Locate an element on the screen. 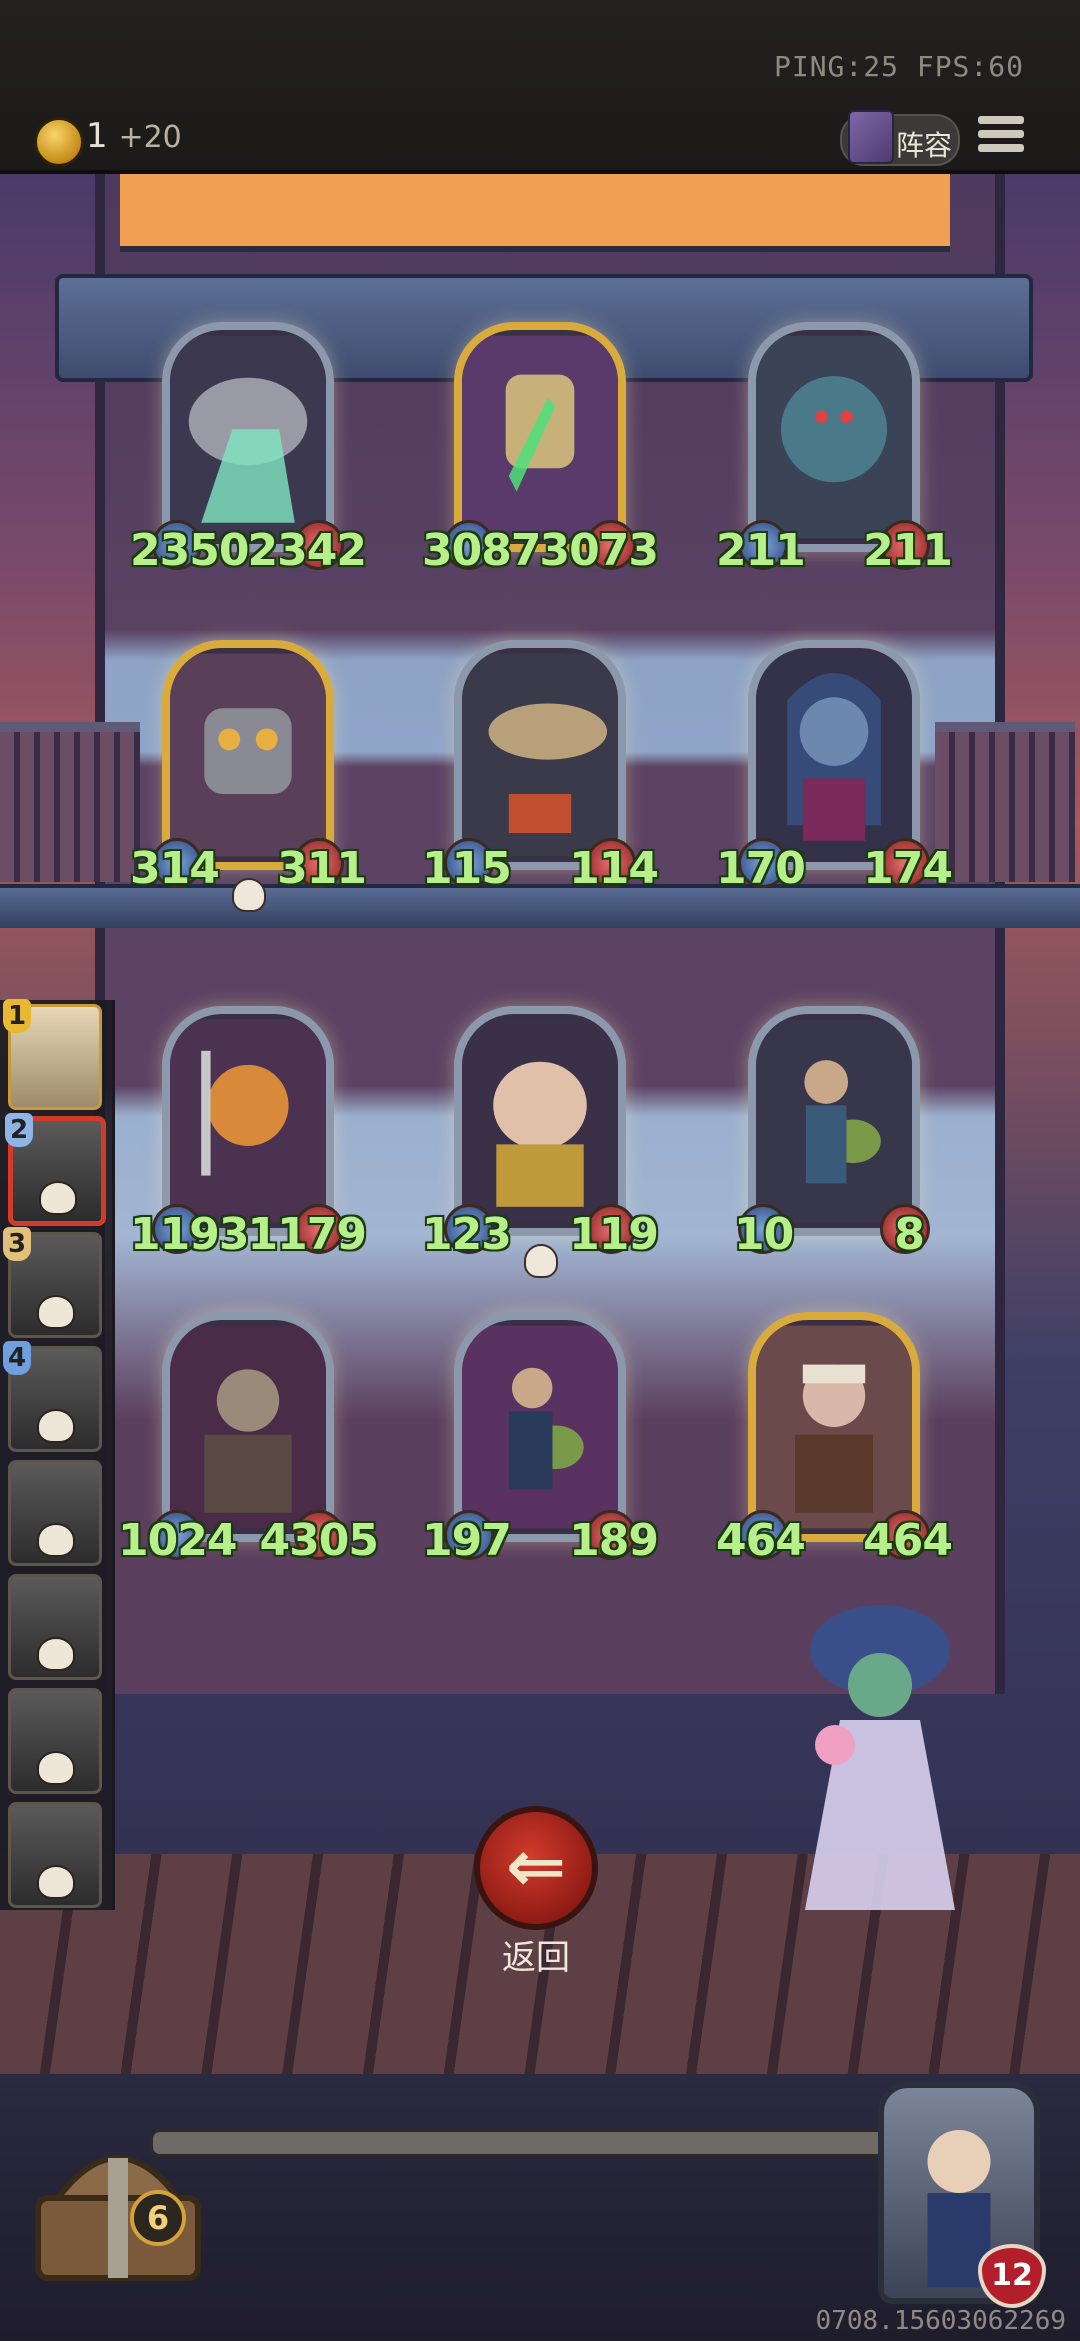 Image resolution: width=1080 pixels, height=2341 pixels. unit-card-r4c2: 197 189 is located at coordinates (540, 1442).